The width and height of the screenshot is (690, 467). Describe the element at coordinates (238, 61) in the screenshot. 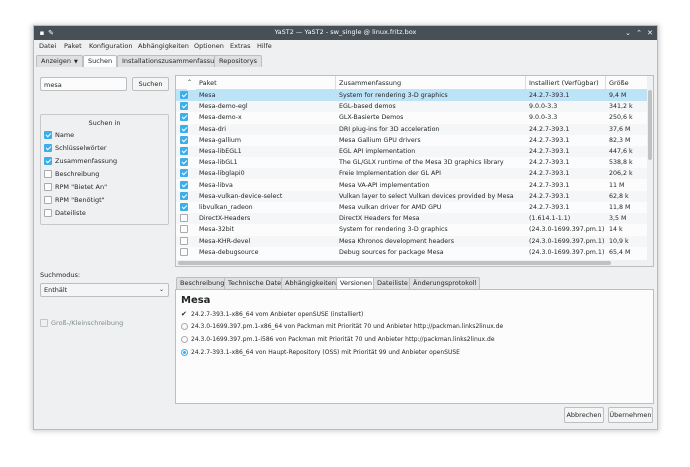

I see `tab-repositorys: Repositorys` at that location.